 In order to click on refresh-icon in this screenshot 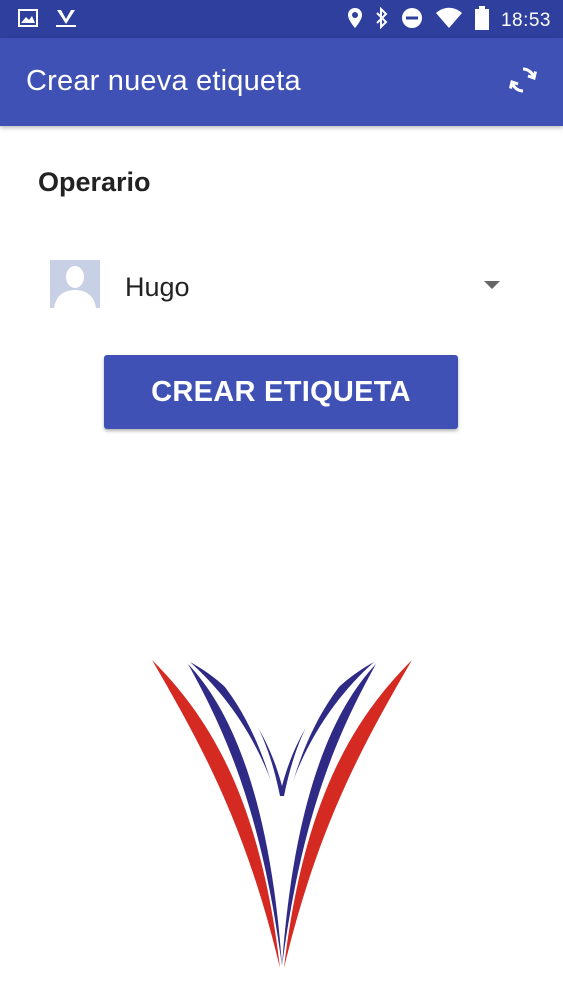, I will do `click(523, 82)`.